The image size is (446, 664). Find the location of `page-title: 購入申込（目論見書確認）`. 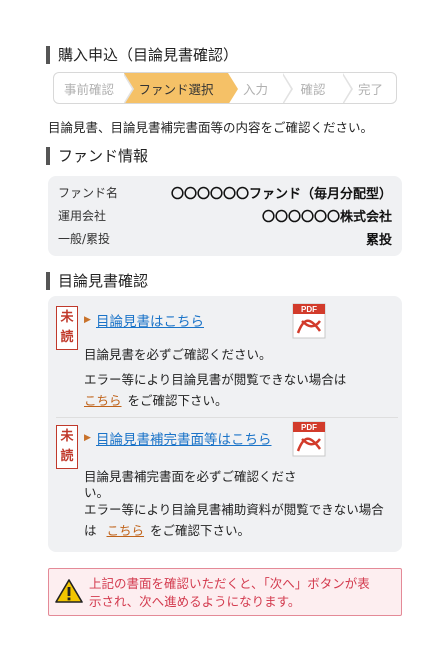

page-title: 購入申込（目論見書確認） is located at coordinates (142, 55).